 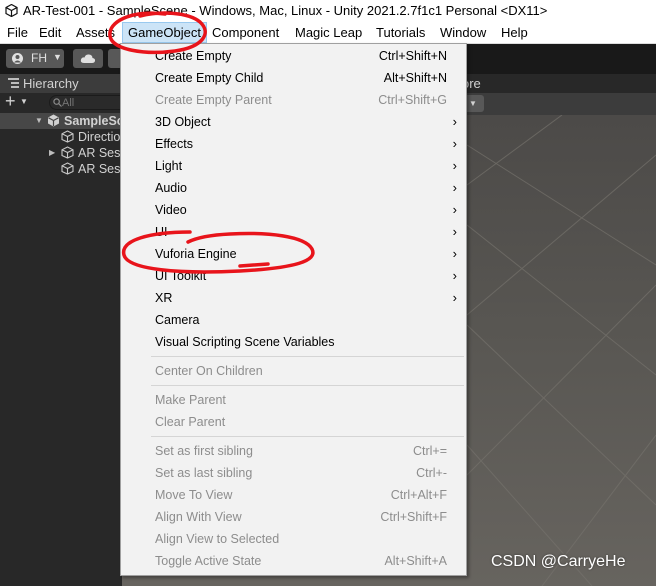 I want to click on menu-item-audio: Audio ›, so click(x=293, y=188).